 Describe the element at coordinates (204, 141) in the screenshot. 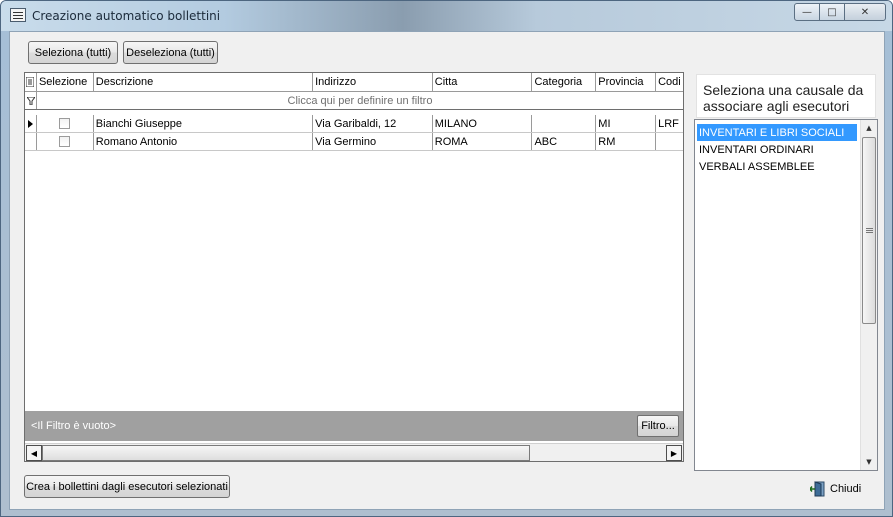

I see `cell-descrizione: Romano Antonio` at that location.